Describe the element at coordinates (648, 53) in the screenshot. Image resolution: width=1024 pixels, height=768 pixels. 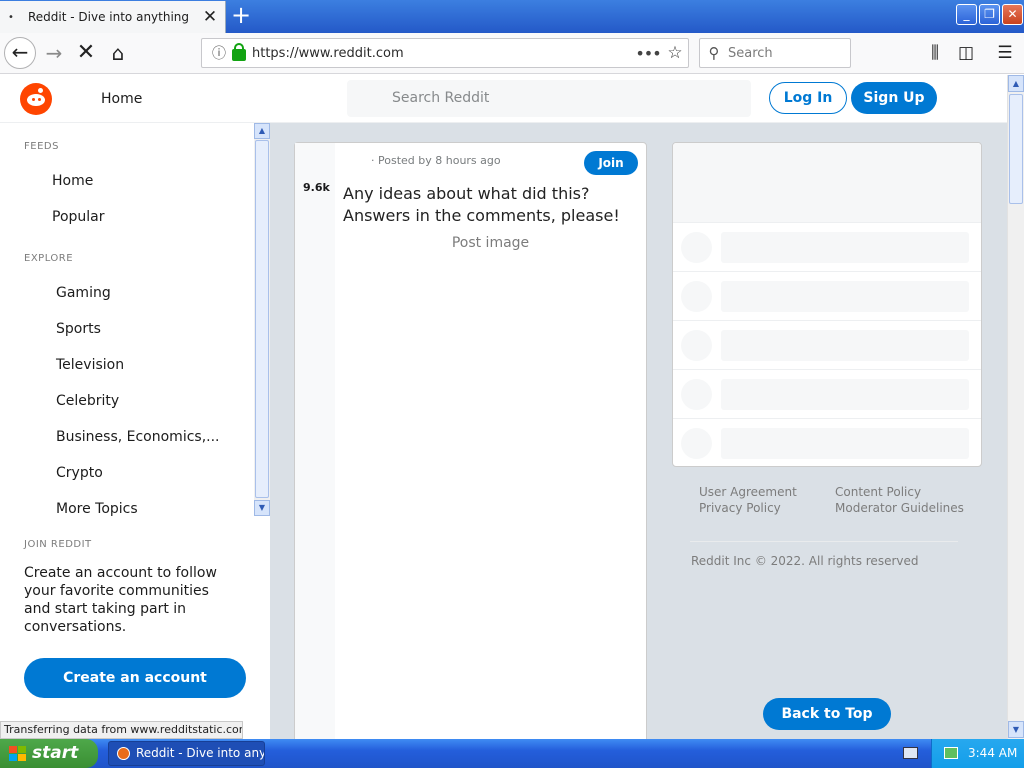
I see `page-actions-icon: •••` at that location.